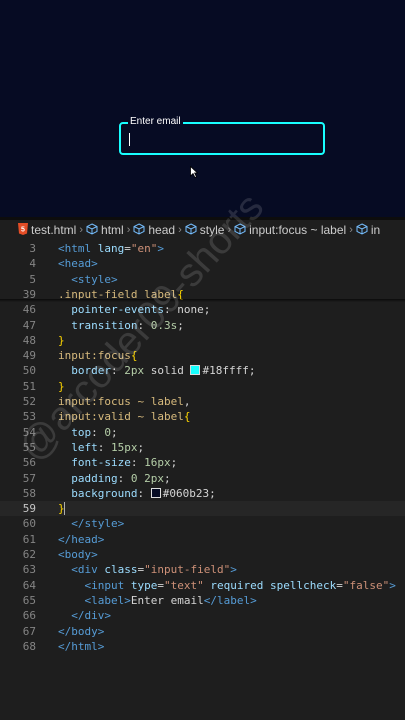  Describe the element at coordinates (29, 616) in the screenshot. I see `line-number: 66` at that location.